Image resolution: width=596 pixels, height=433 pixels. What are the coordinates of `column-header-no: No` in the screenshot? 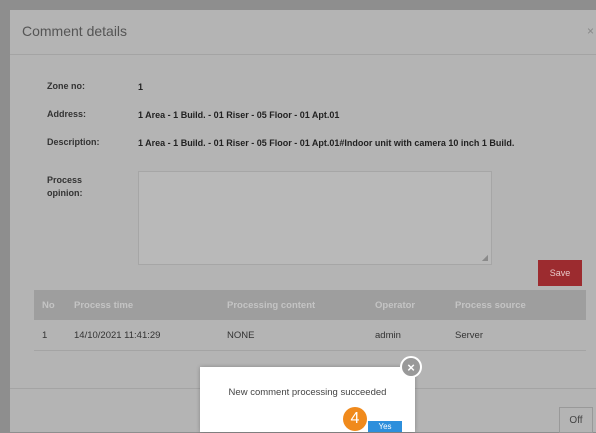 It's located at (50, 305).